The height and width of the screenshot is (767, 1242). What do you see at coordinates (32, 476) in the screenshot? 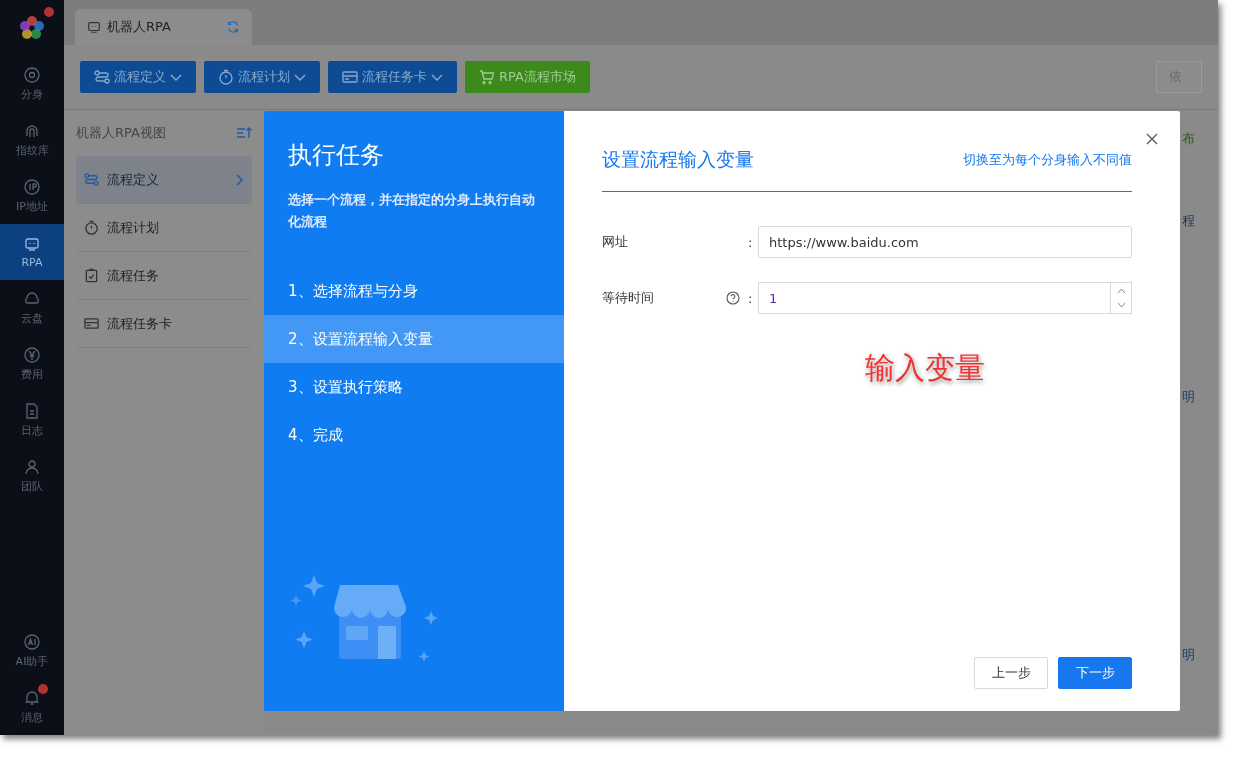
I see `nav-item: 团队` at bounding box center [32, 476].